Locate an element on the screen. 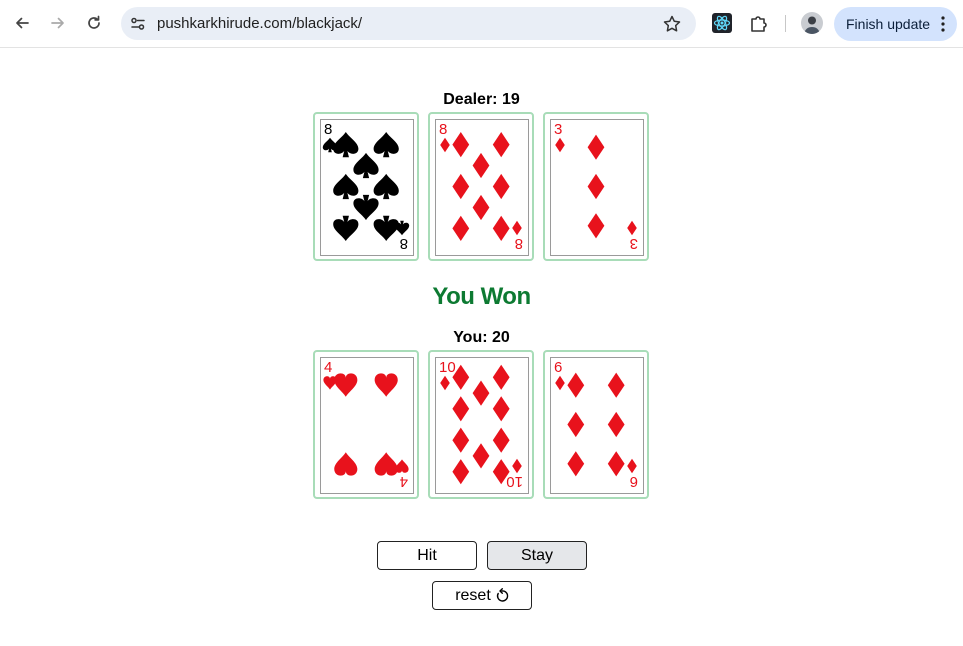  dealer-card-2: 88 is located at coordinates (481, 186).